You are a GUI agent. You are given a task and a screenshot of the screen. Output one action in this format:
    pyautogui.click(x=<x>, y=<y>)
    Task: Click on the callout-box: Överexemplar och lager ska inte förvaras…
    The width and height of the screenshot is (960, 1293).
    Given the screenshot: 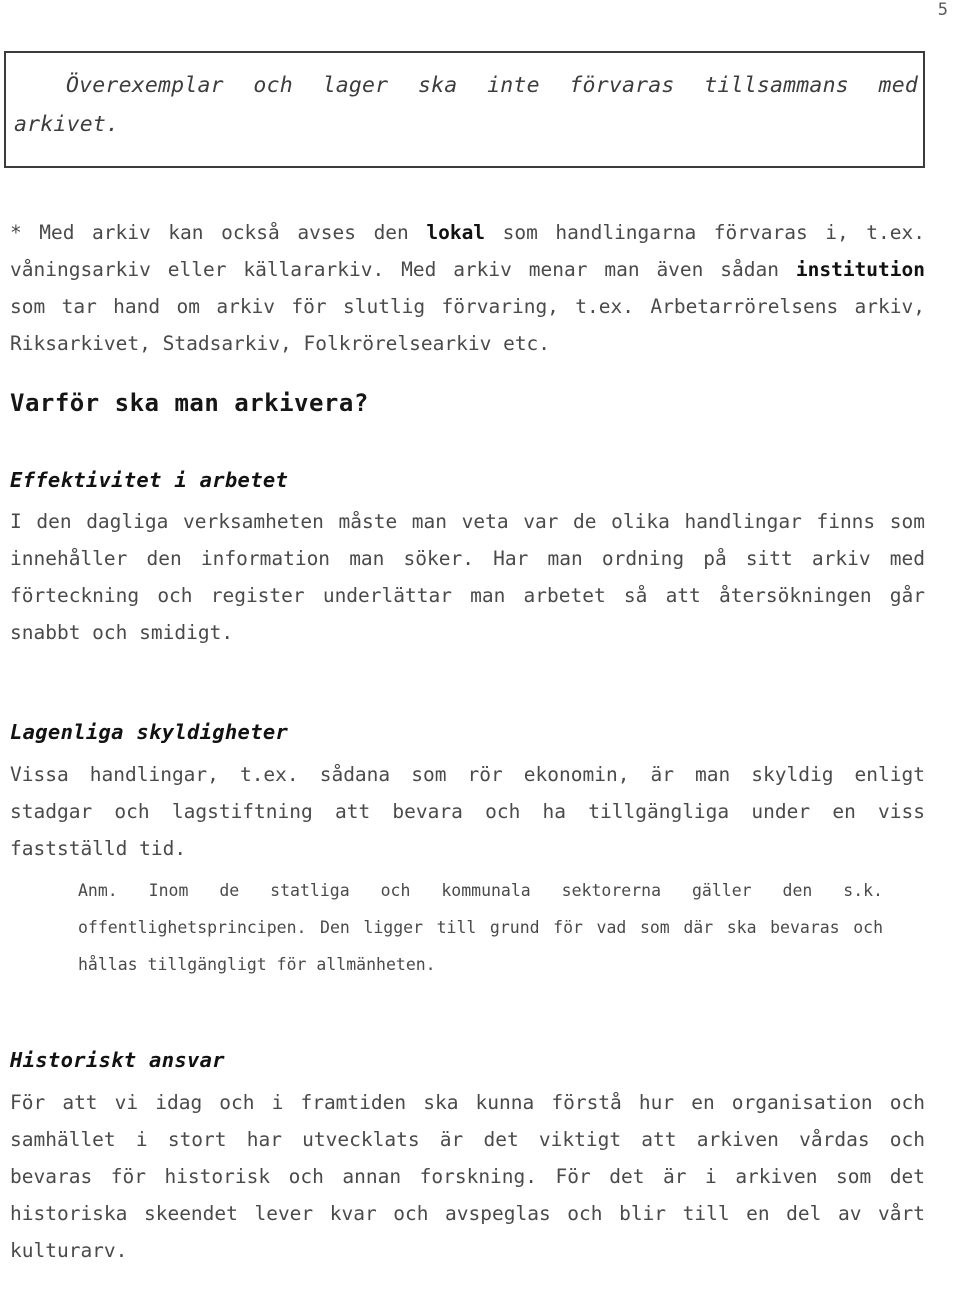 What is the action you would take?
    pyautogui.click(x=464, y=109)
    